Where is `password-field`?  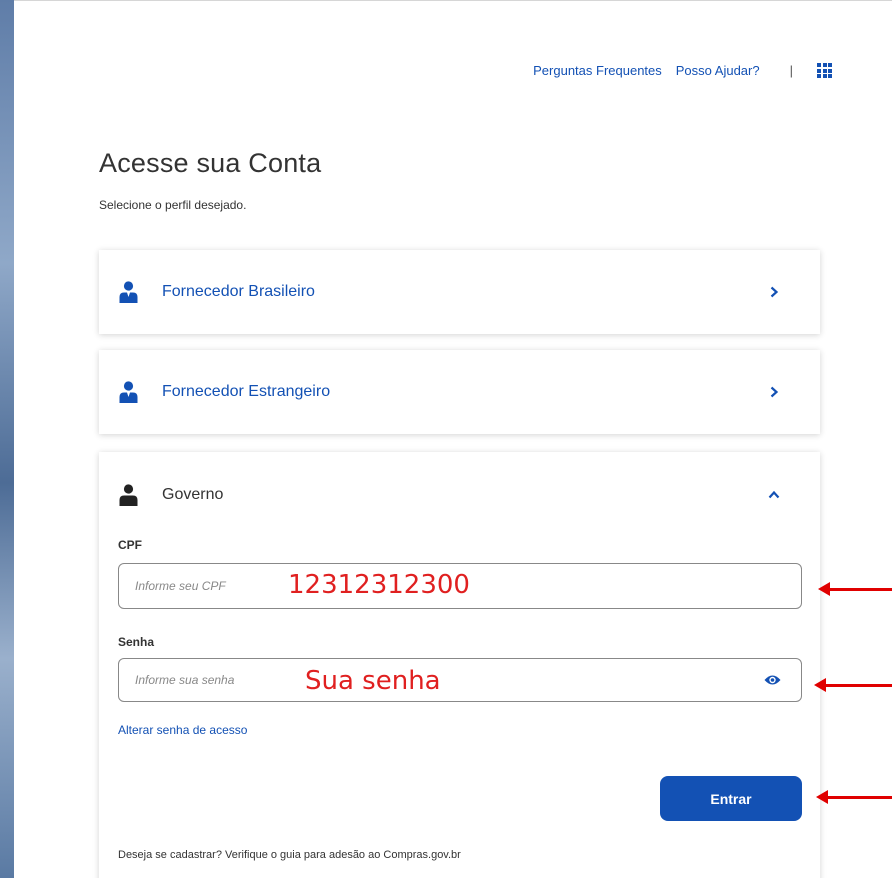
password-field is located at coordinates (460, 680).